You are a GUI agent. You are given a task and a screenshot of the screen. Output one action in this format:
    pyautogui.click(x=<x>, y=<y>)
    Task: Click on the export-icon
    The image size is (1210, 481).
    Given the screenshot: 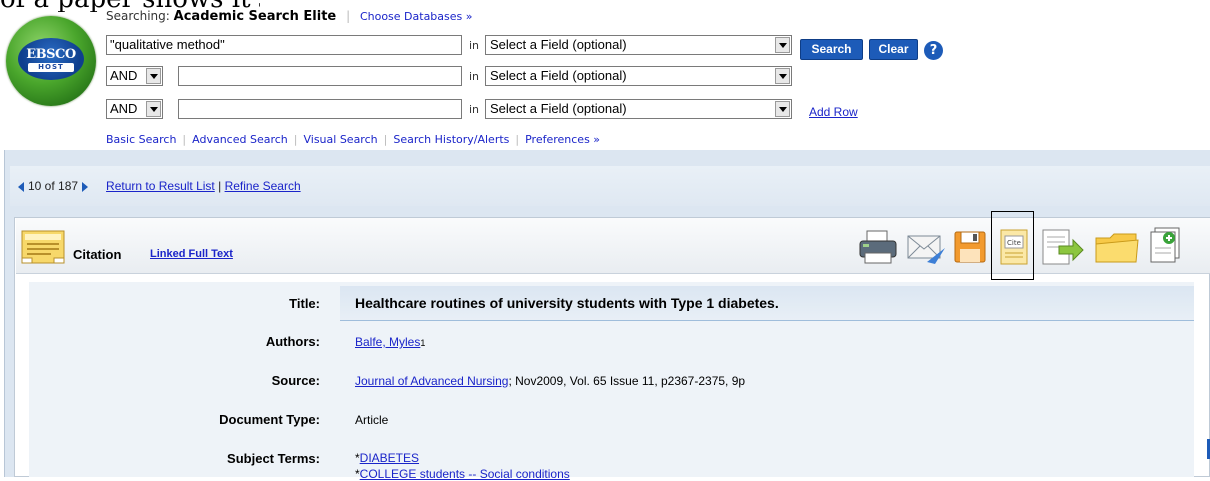 What is the action you would take?
    pyautogui.click(x=1063, y=248)
    